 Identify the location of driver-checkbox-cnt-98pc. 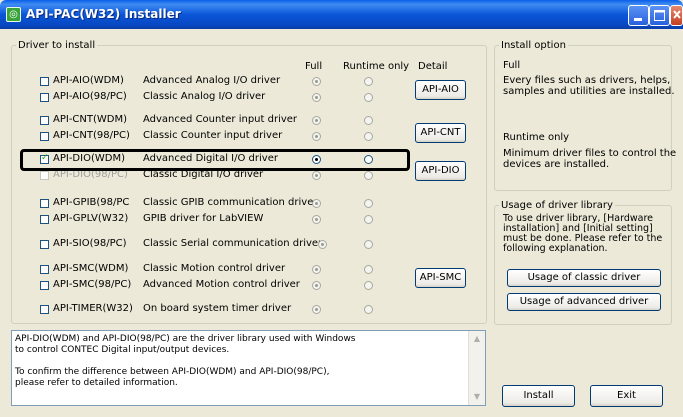
(44, 136).